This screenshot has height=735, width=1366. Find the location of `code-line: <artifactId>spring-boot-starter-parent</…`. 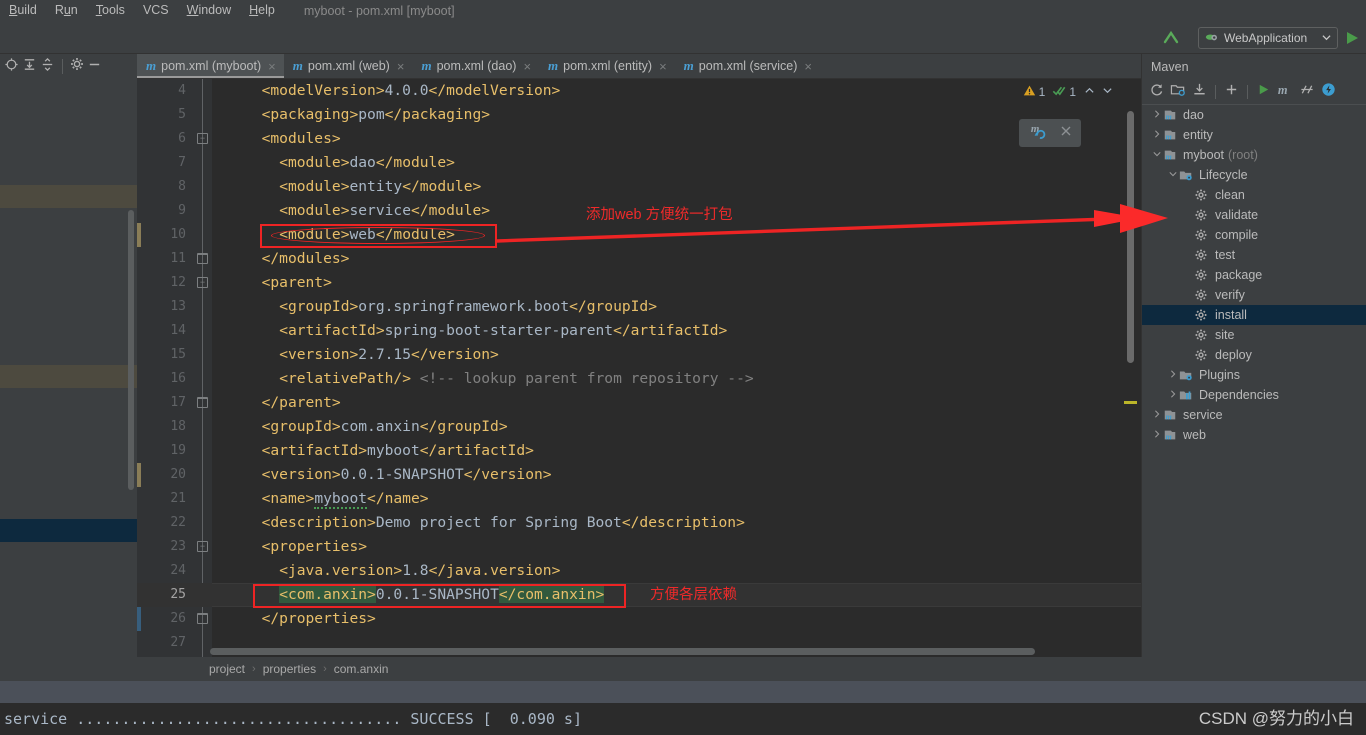

code-line: <artifactId>spring-boot-starter-parent</… is located at coordinates (469, 331).